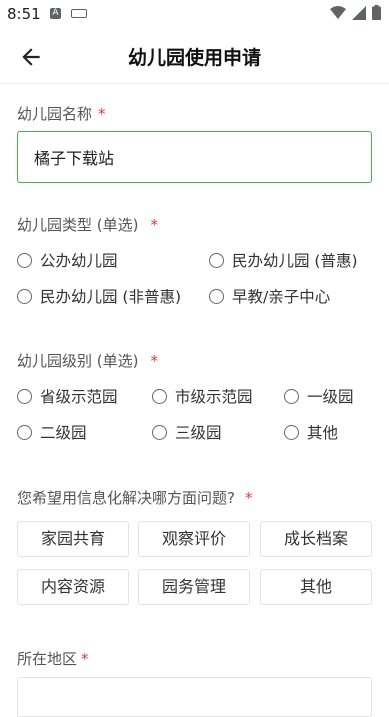 The width and height of the screenshot is (389, 717). I want to click on type-option-private-non-inclusive: 民办幼儿园 (非普惠), so click(99, 296).